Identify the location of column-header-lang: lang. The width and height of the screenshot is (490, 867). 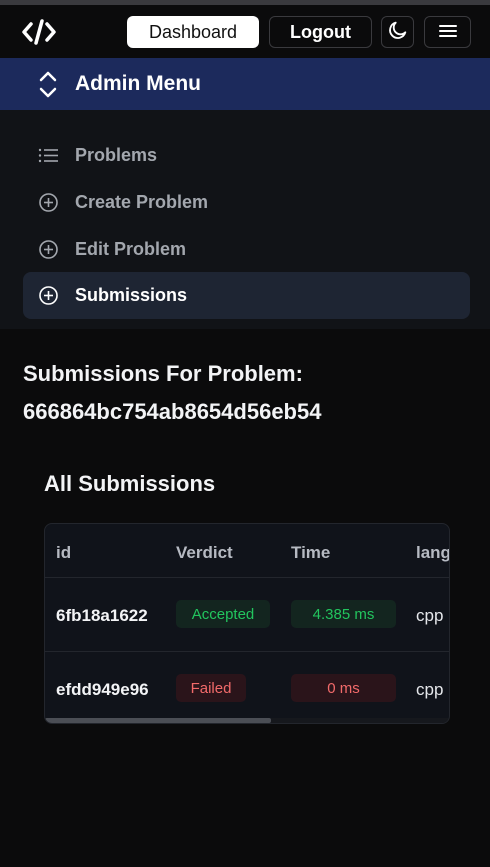
(433, 552).